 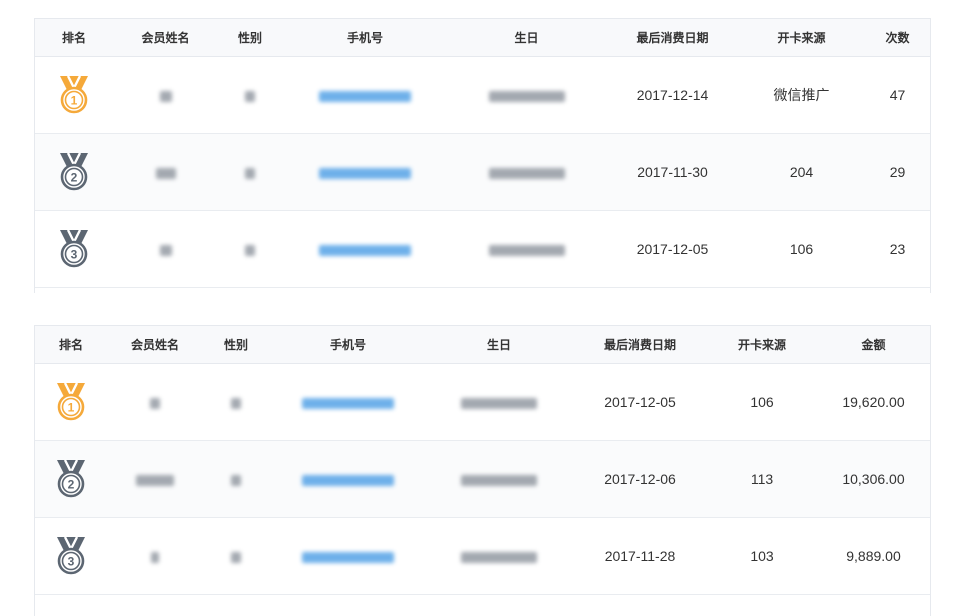 What do you see at coordinates (872, 556) in the screenshot?
I see `spending-amount: 9,889.00` at bounding box center [872, 556].